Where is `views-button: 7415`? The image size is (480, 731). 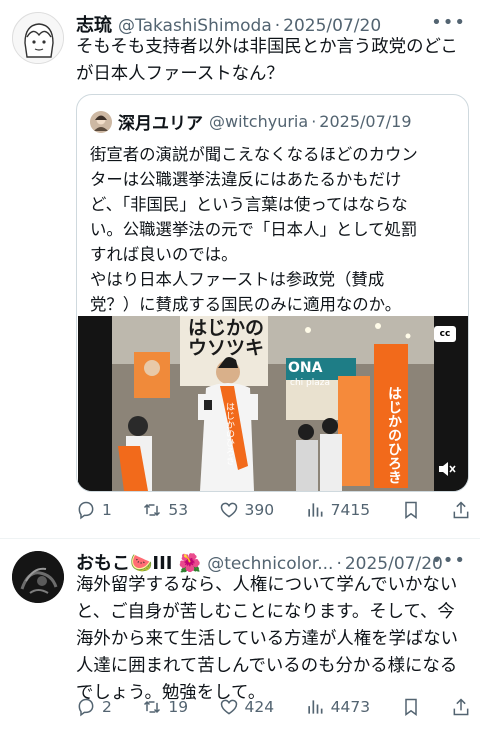
views-button: 7415 is located at coordinates (337, 510).